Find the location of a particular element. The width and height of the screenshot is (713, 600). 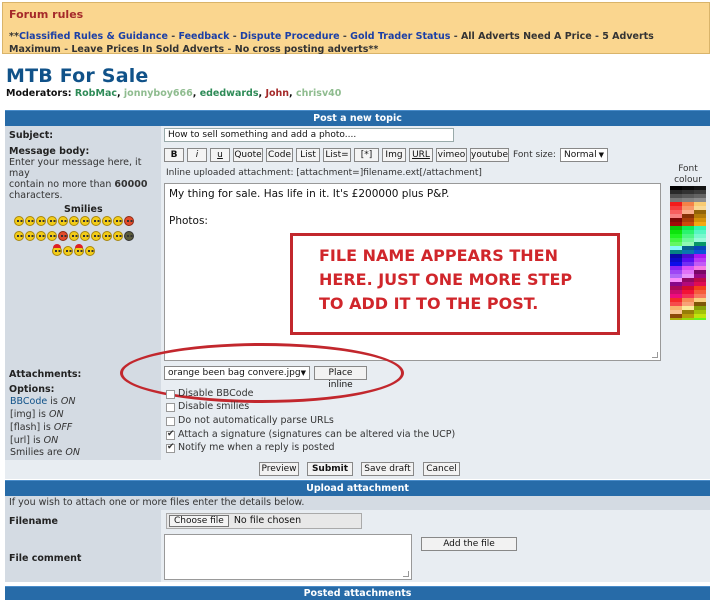

rule-link-classified: Classified Rules & Guidance is located at coordinates (93, 36).